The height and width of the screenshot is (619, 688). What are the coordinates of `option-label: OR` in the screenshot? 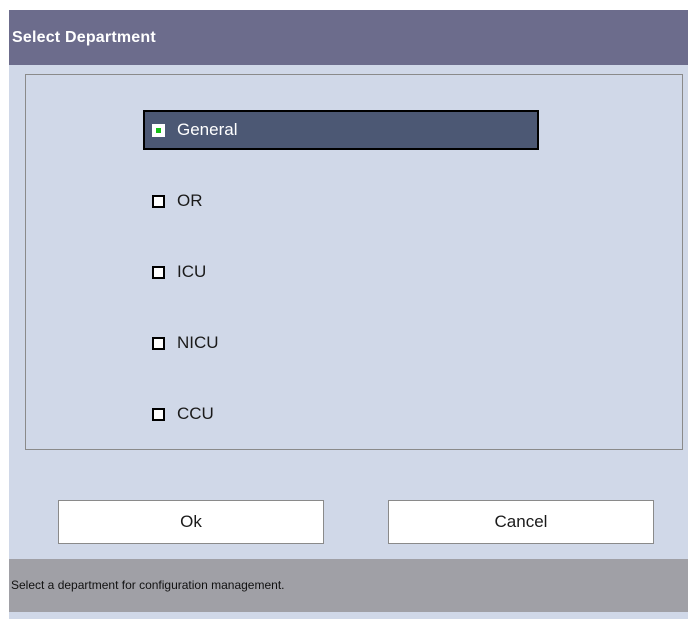 It's located at (190, 200).